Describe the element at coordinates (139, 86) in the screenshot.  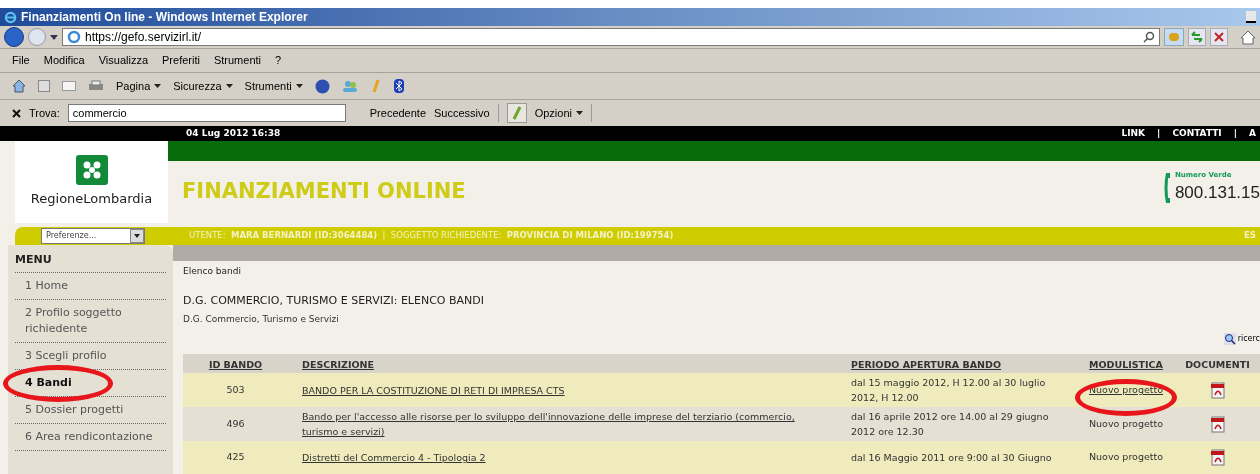
I see `toolbar-menu: Pagina` at that location.